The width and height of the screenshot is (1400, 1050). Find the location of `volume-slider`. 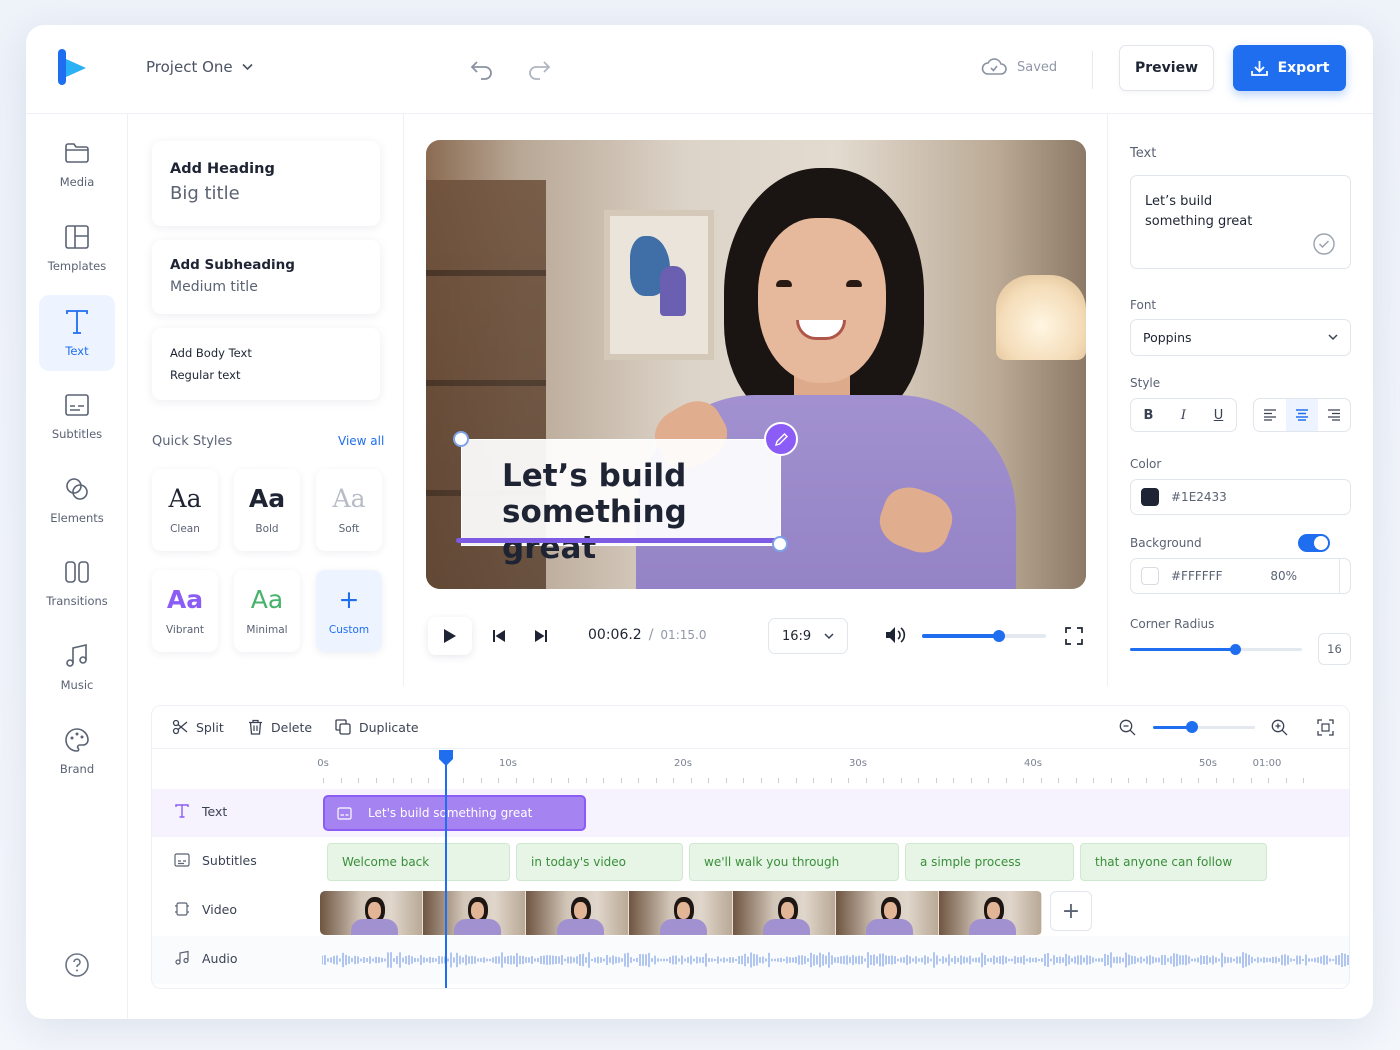

volume-slider is located at coordinates (984, 636).